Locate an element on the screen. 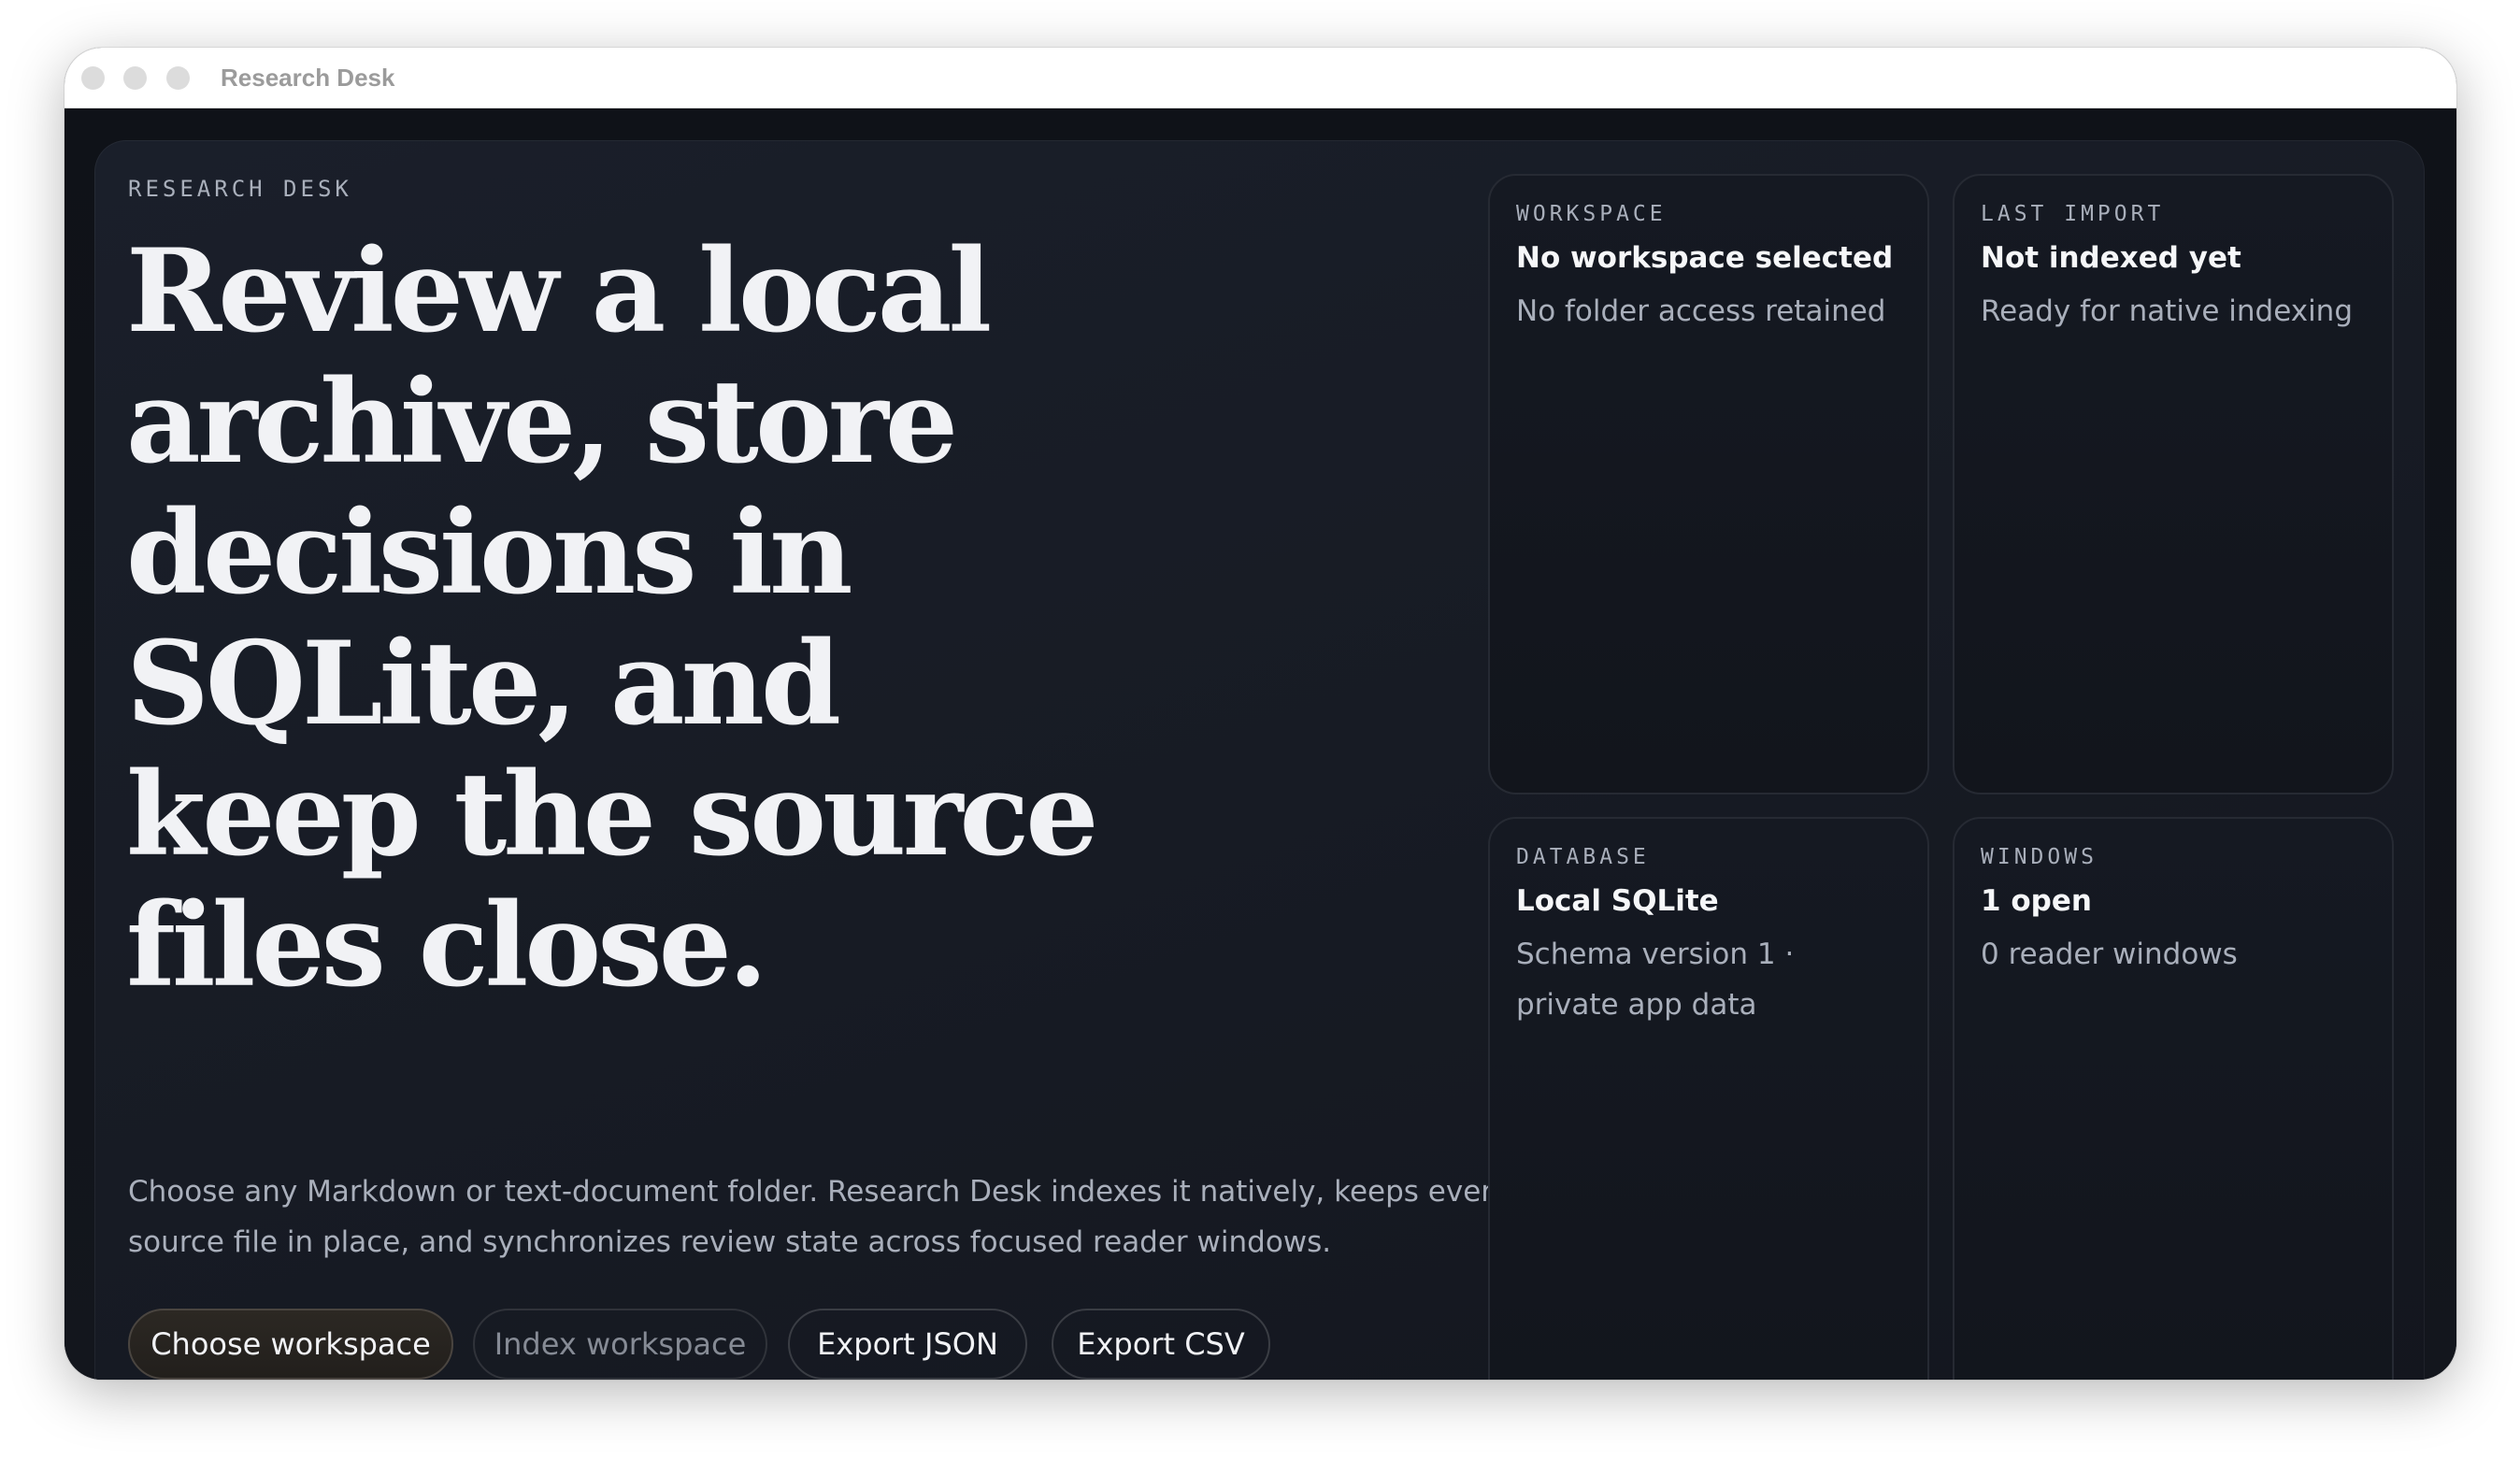 The image size is (2520, 1460). export-csv-button: Export CSV is located at coordinates (1161, 1344).